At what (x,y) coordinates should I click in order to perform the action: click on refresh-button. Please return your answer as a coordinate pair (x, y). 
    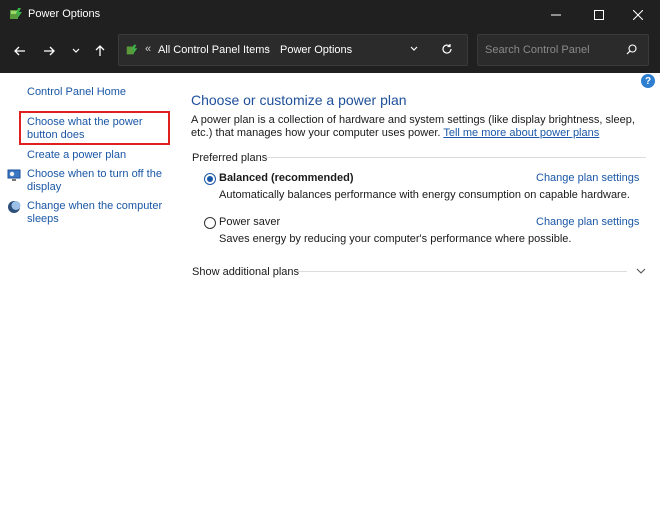
    Looking at the image, I should click on (447, 50).